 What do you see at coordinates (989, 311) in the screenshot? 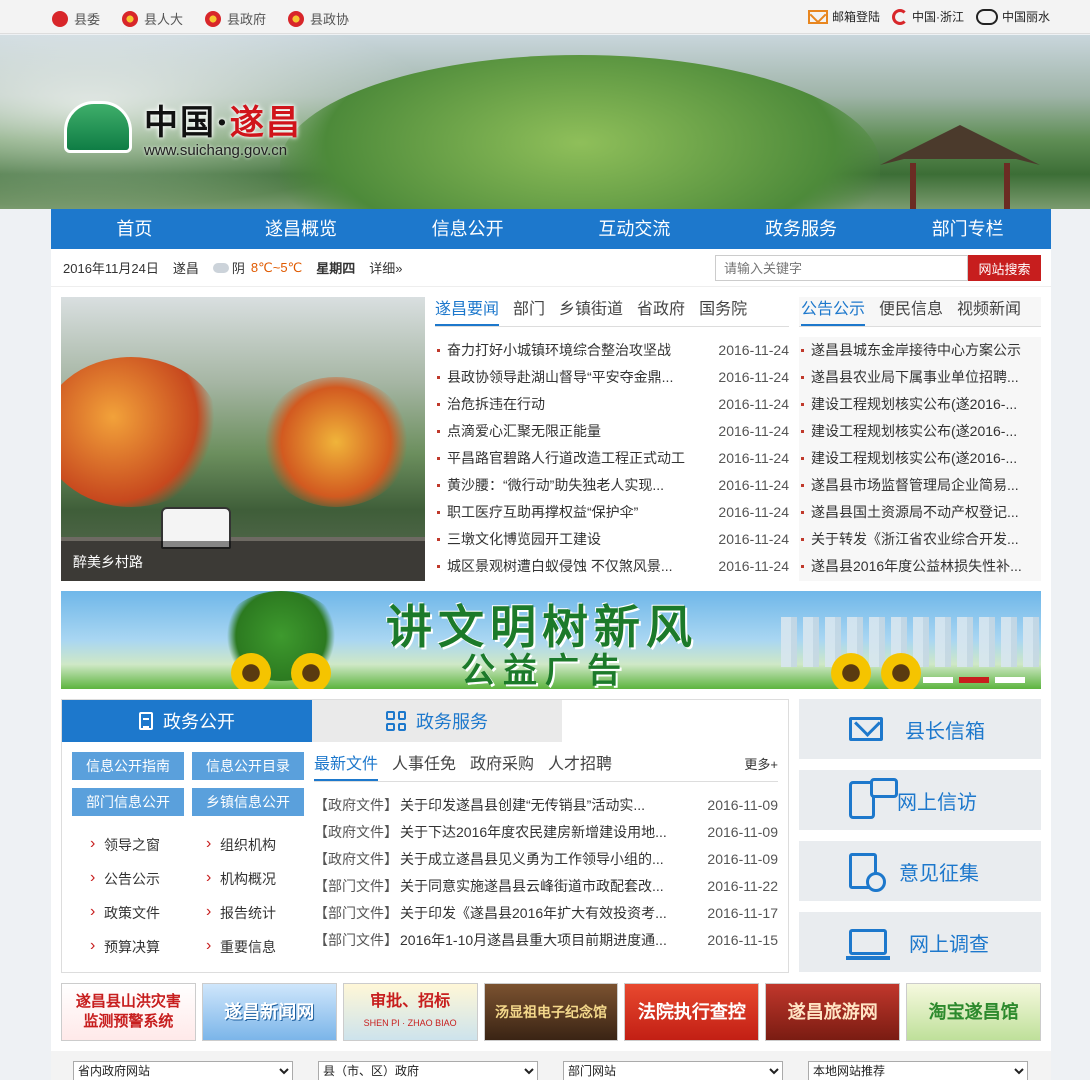
I see `tab-video-news: 视频新闻` at bounding box center [989, 311].